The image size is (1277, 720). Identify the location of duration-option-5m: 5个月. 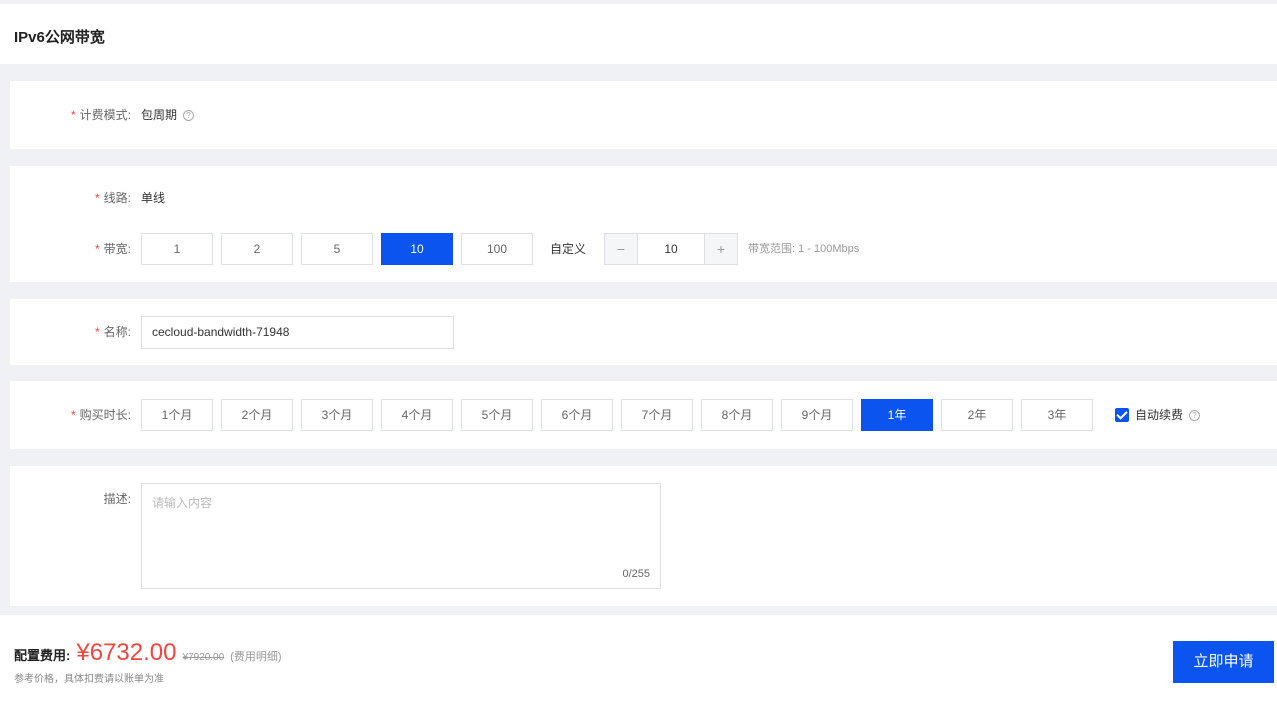
(497, 415).